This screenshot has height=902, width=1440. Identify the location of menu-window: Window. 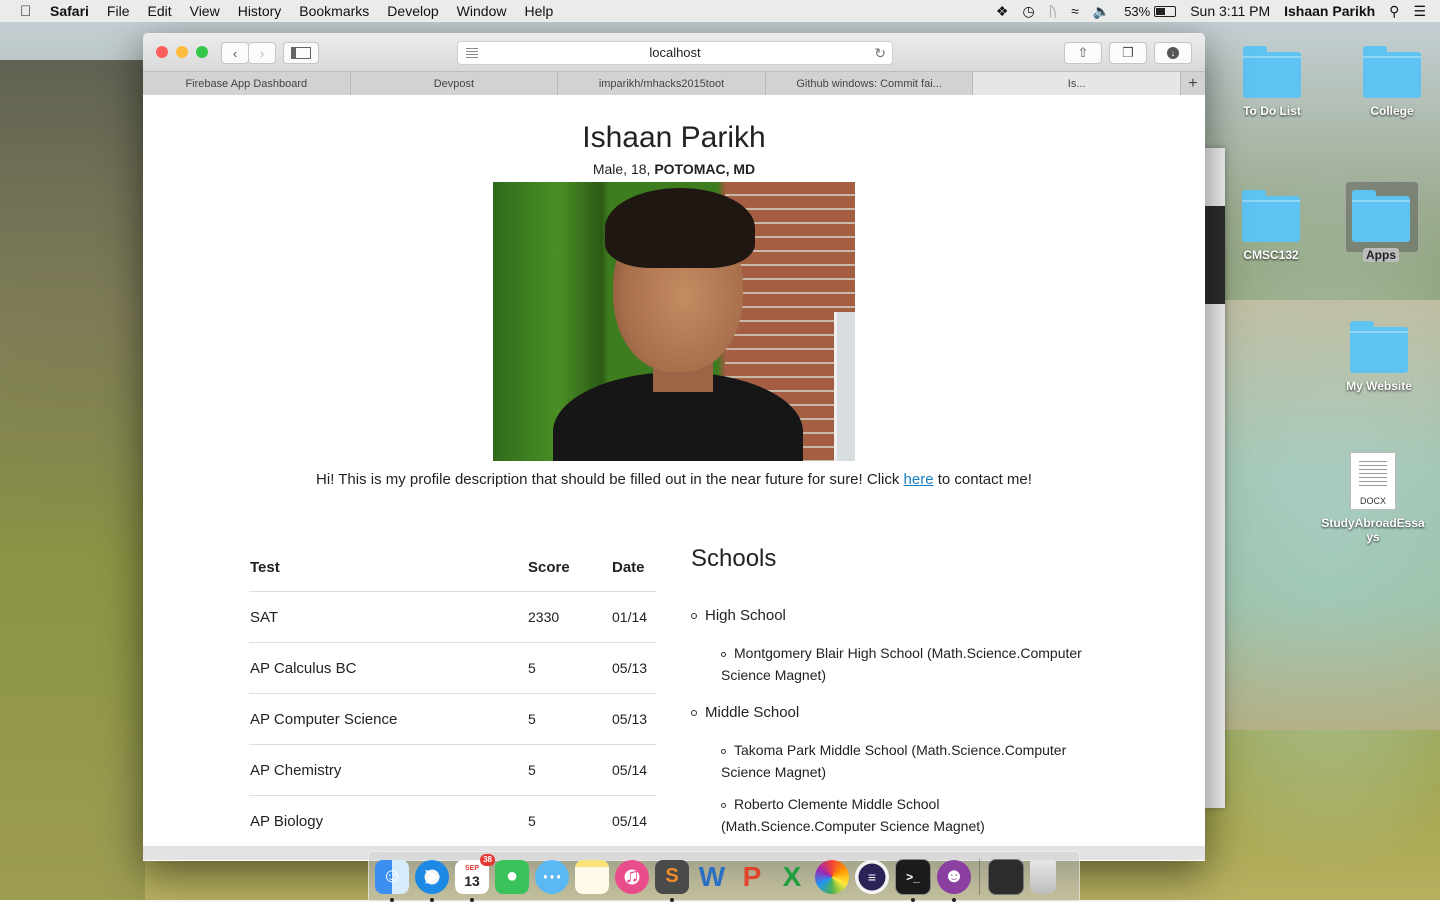
(482, 11).